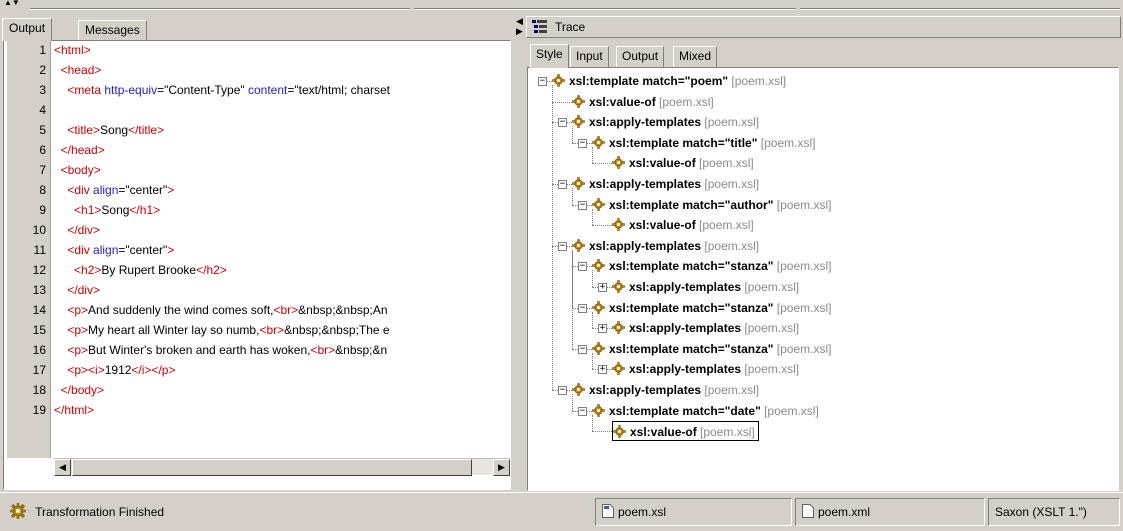 The image size is (1123, 531). I want to click on tree-node: xsl:template match="poem" [poem.xsl], so click(669, 81).